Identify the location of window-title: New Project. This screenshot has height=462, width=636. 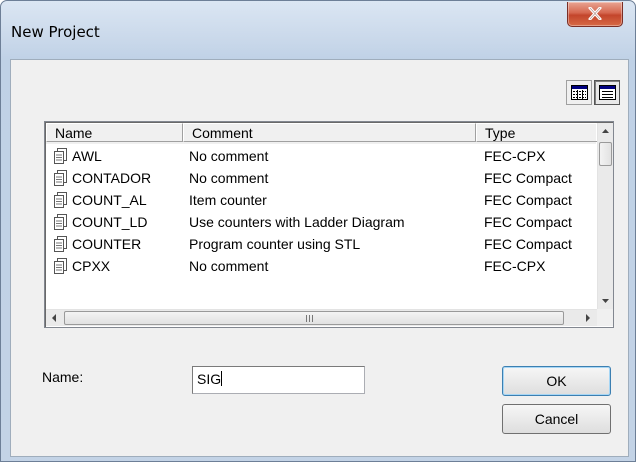
(55, 32).